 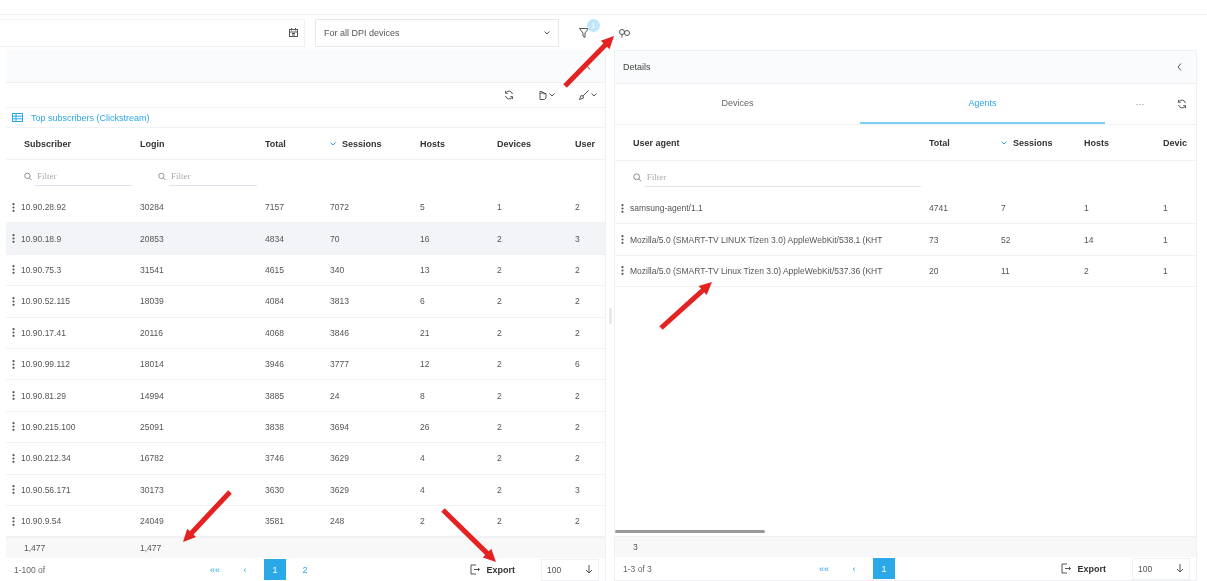 What do you see at coordinates (422, 458) in the screenshot?
I see `table-cell: 4` at bounding box center [422, 458].